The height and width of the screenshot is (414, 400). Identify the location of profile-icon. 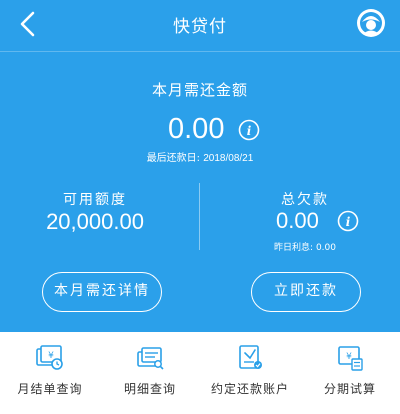
(371, 23).